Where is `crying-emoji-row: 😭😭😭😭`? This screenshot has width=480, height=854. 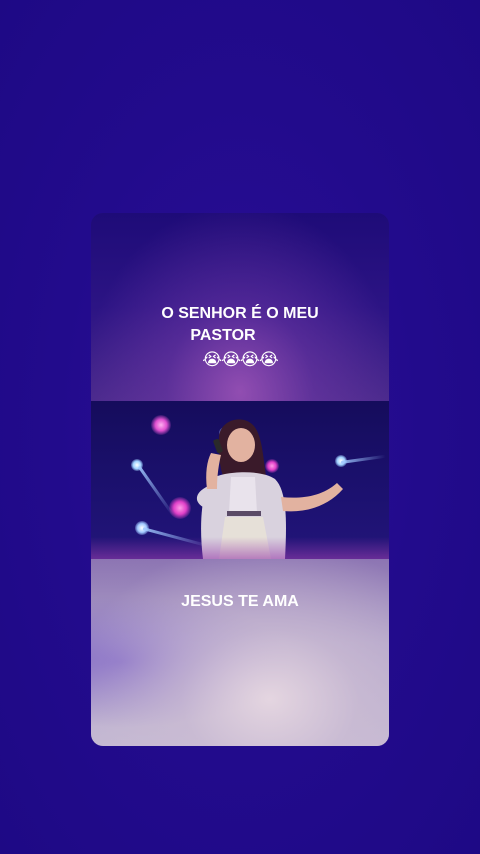 crying-emoji-row: 😭😭😭😭 is located at coordinates (240, 359).